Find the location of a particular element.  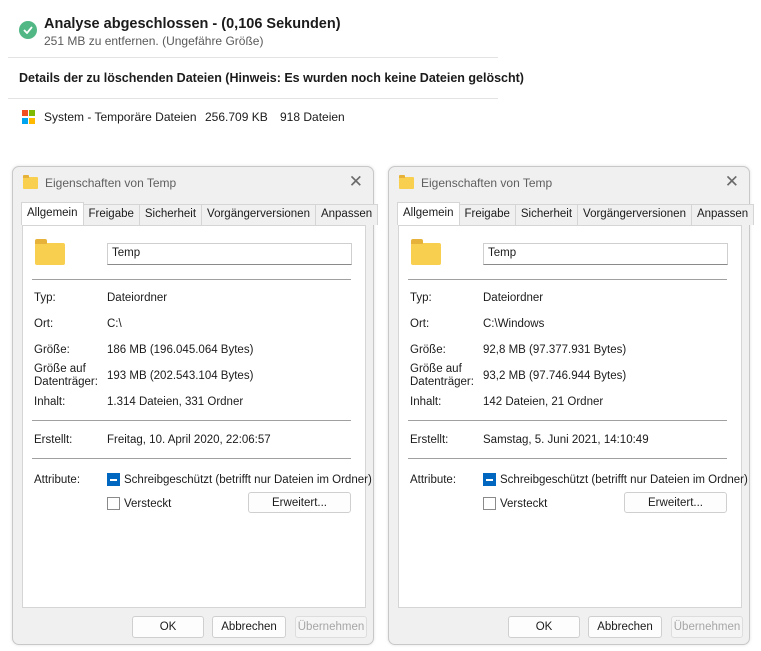

size-value: 92,8 MB (97.377.931 Bytes) is located at coordinates (555, 350).